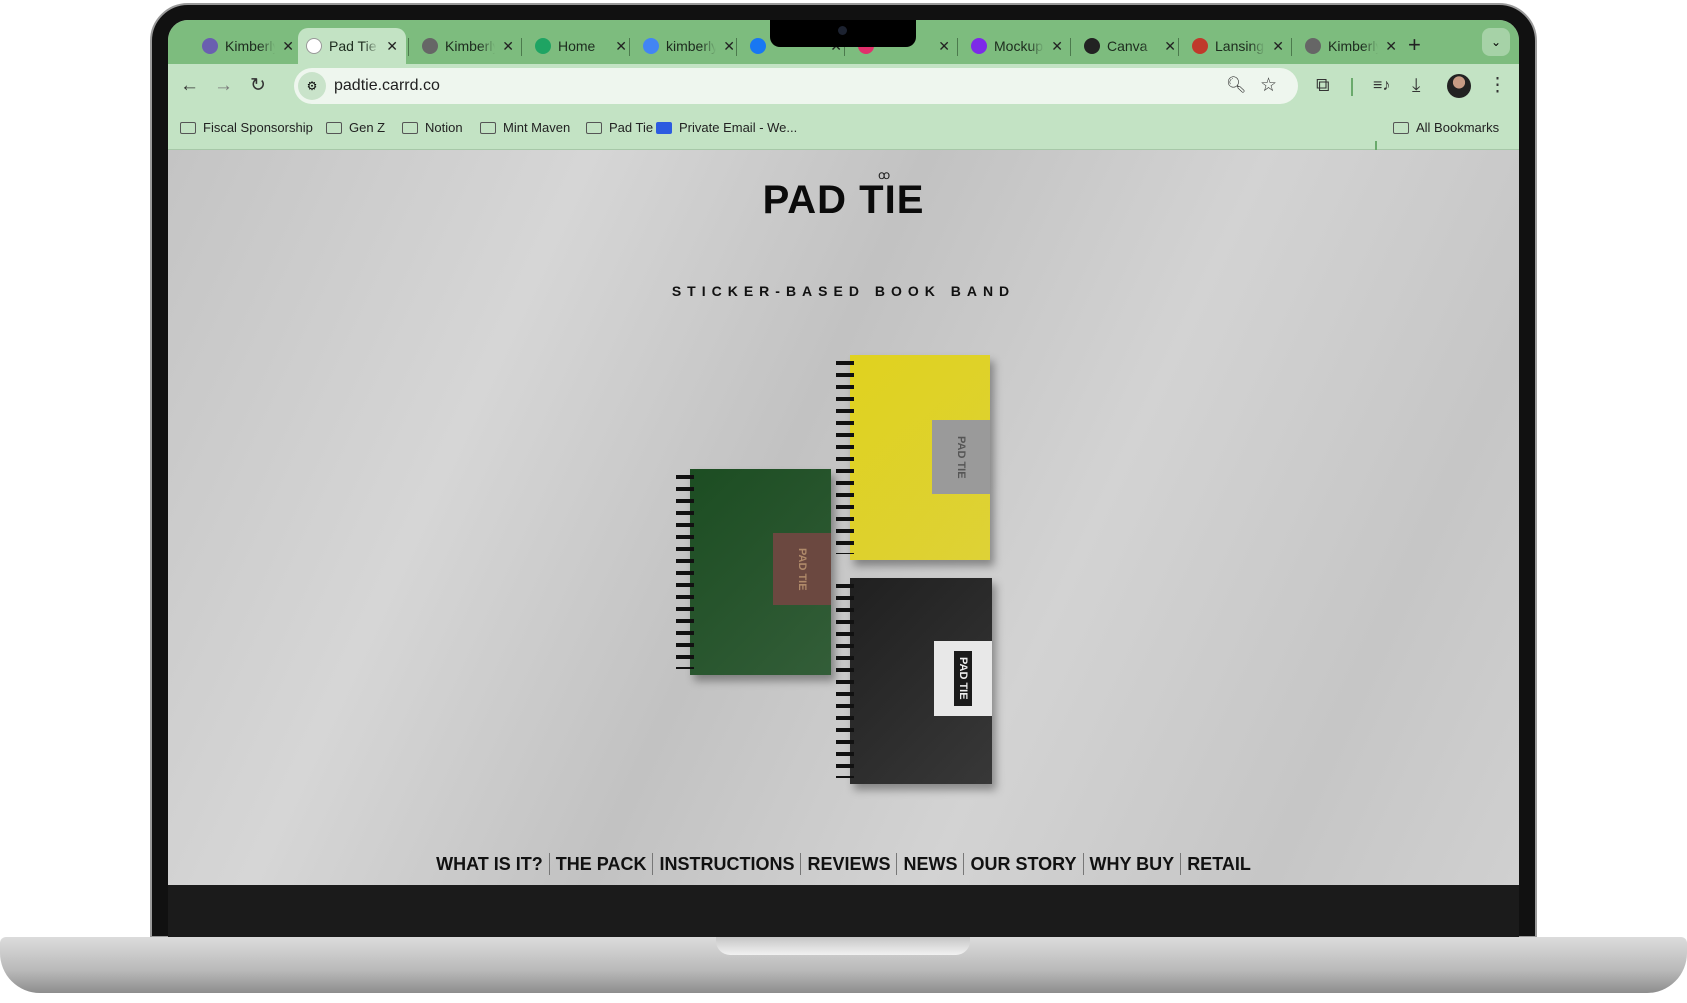  I want to click on tab-7: Mockups ✕, so click(1017, 46).